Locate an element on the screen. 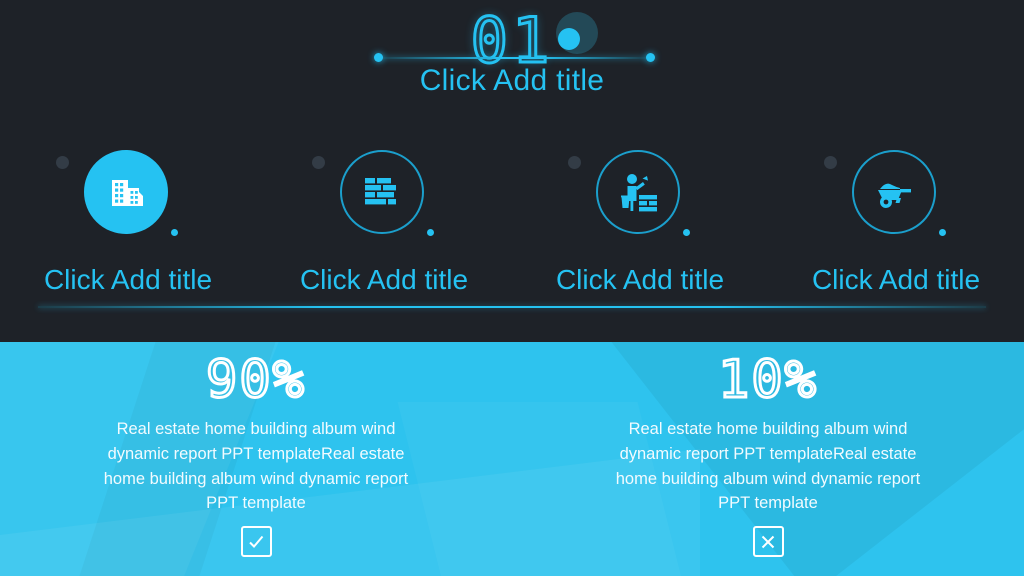 Image resolution: width=1024 pixels, height=576 pixels. close-x-icon is located at coordinates (768, 541).